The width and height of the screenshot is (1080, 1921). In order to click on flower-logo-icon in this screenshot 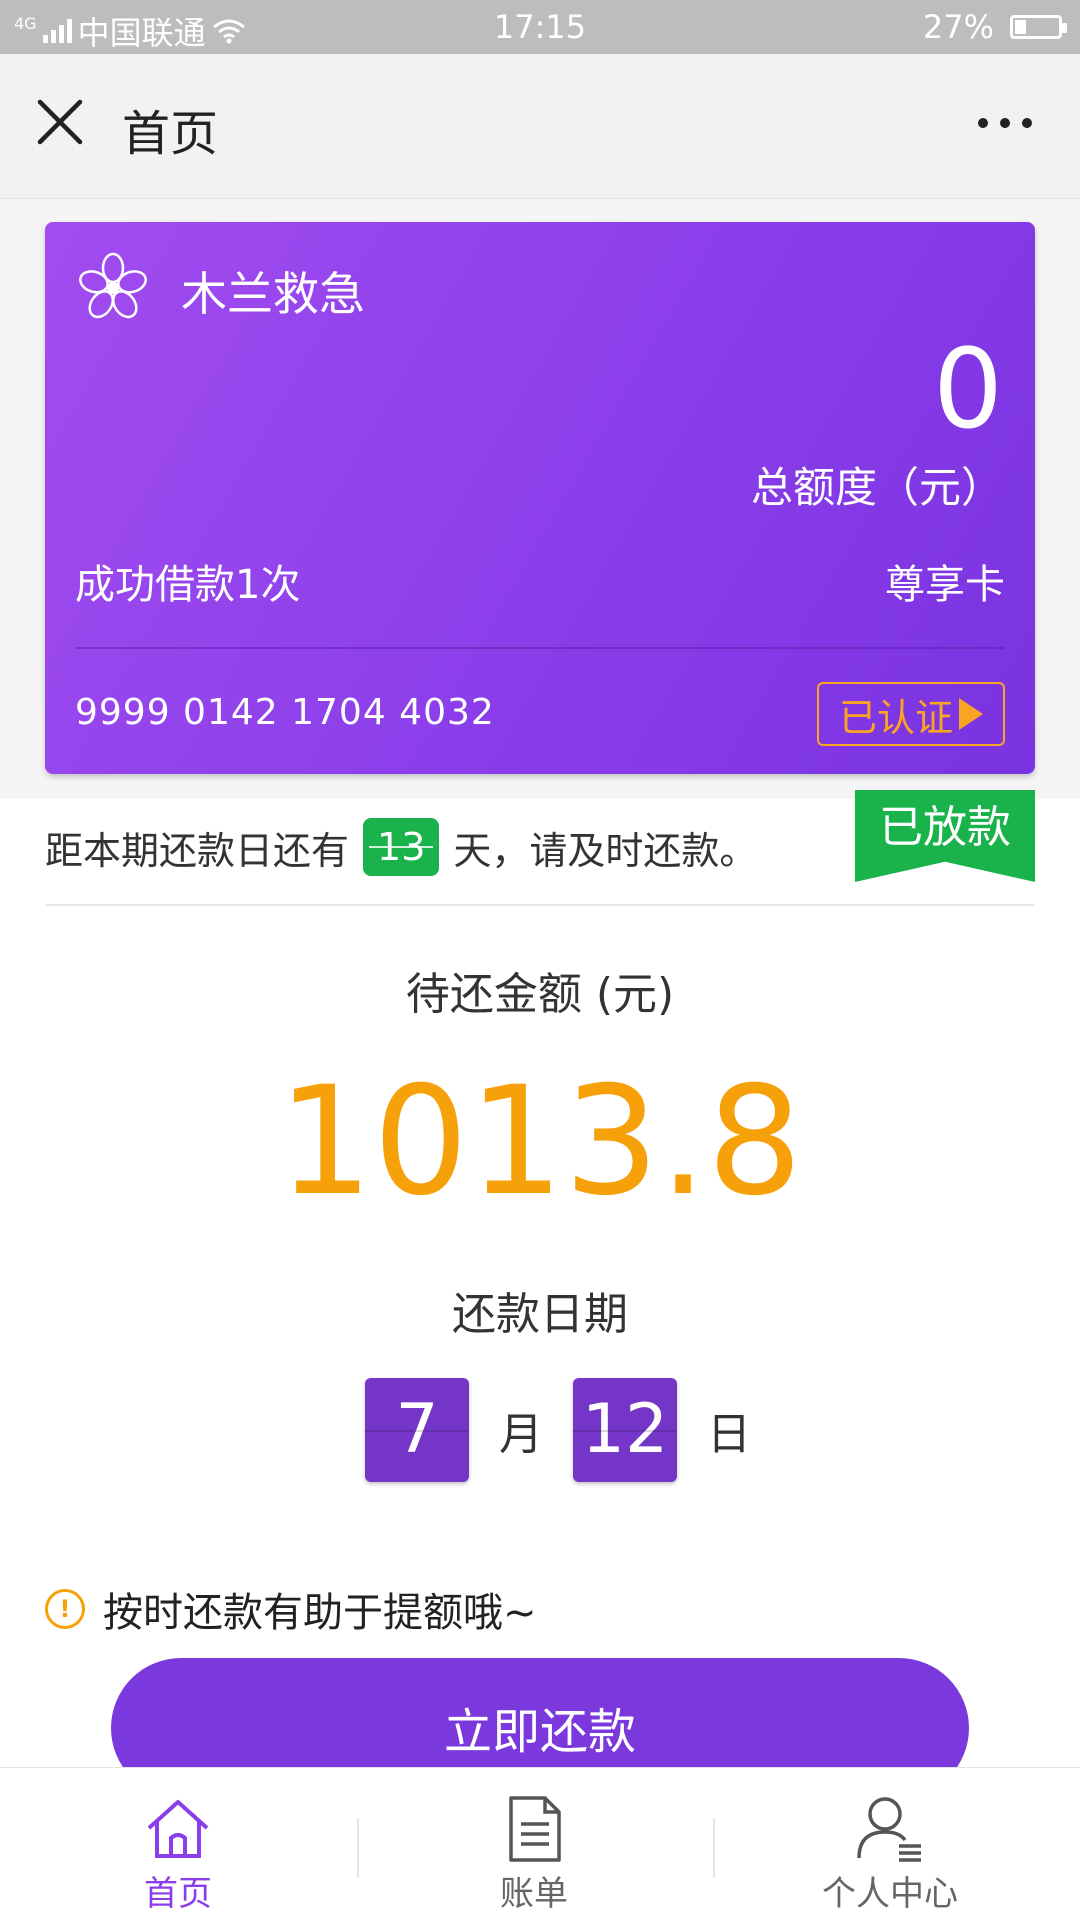, I will do `click(113, 285)`.